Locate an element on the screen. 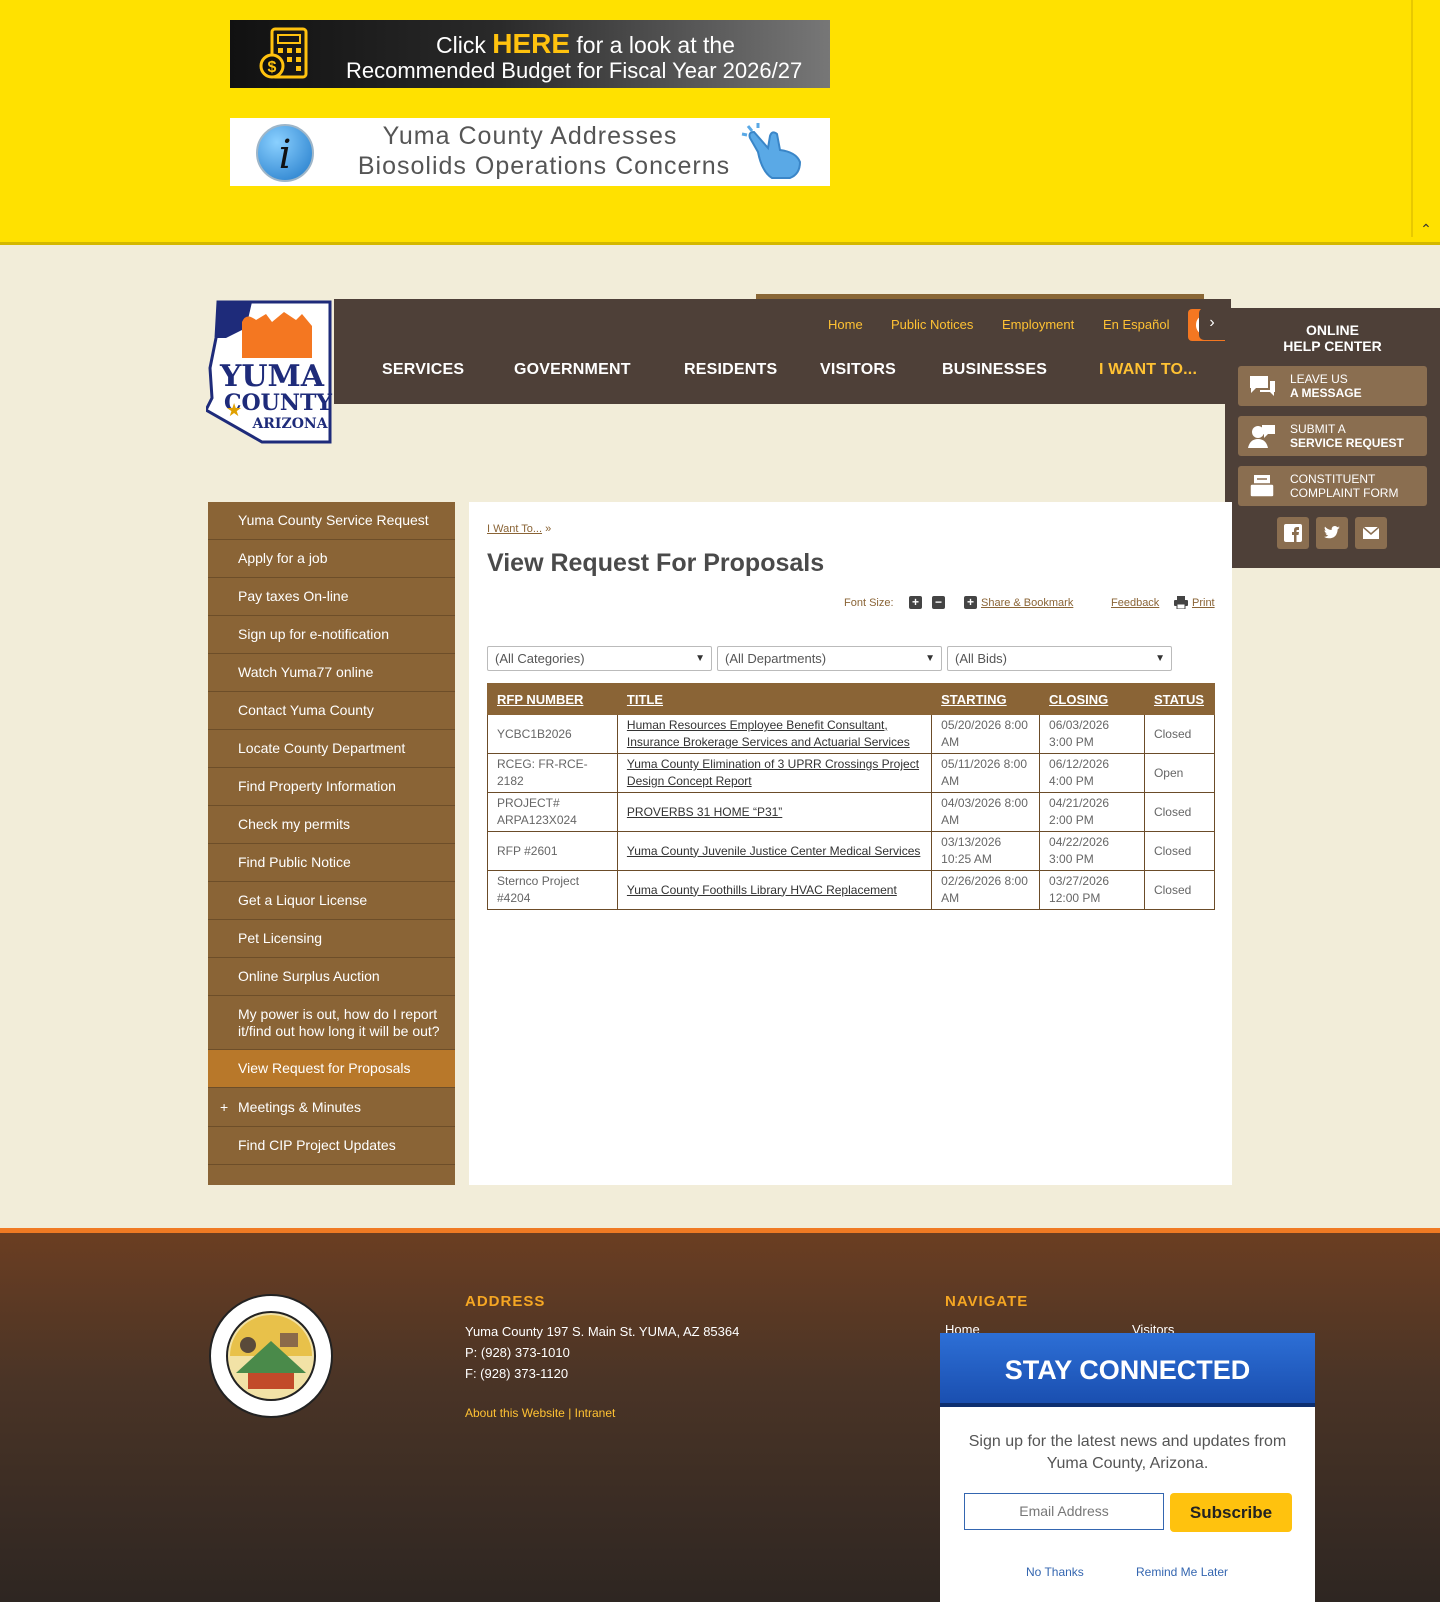  printer-icon is located at coordinates (1181, 602).